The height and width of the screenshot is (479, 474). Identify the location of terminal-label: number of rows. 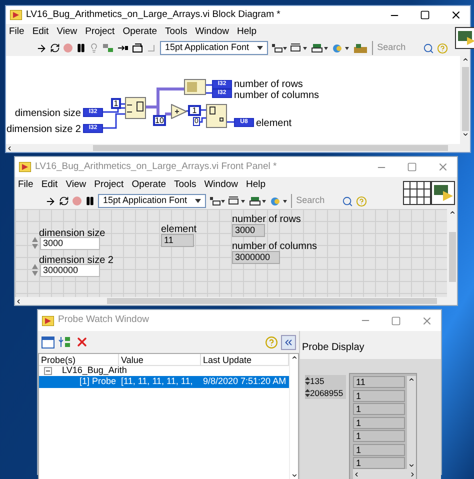
(268, 84).